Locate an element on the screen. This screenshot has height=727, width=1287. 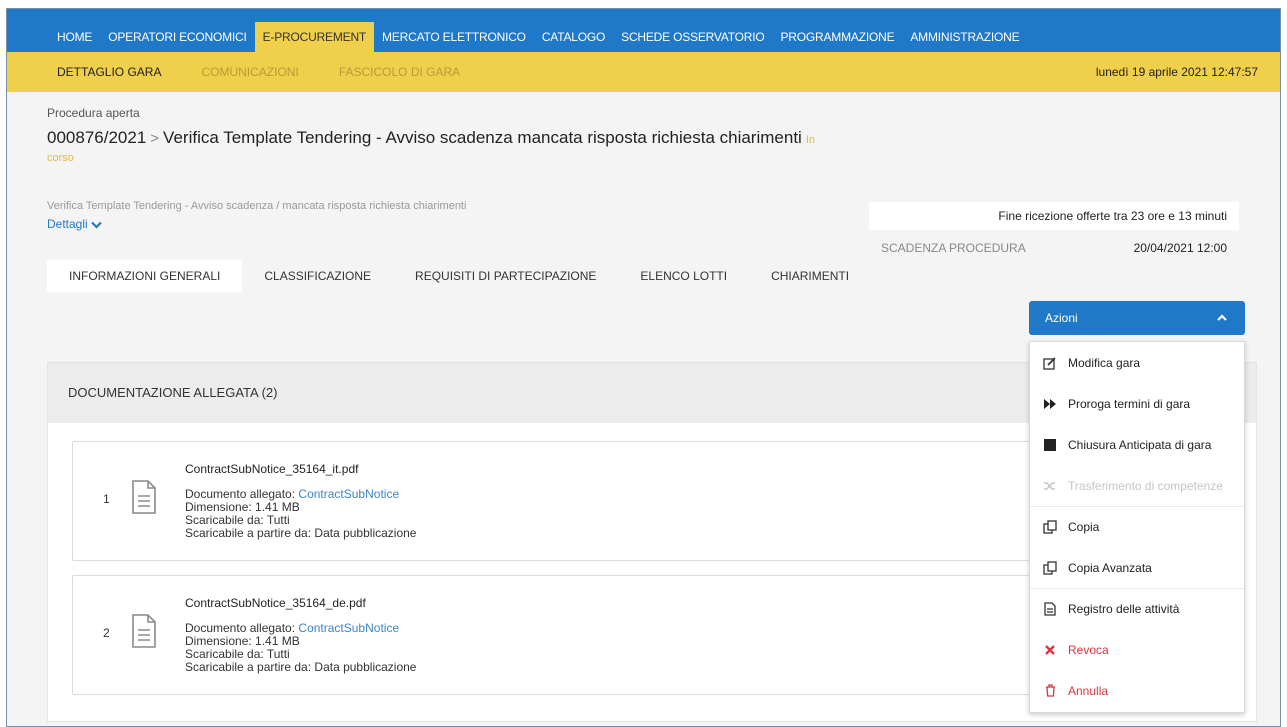
menu-item-modifica-gara: Modifica gara is located at coordinates (1137, 362).